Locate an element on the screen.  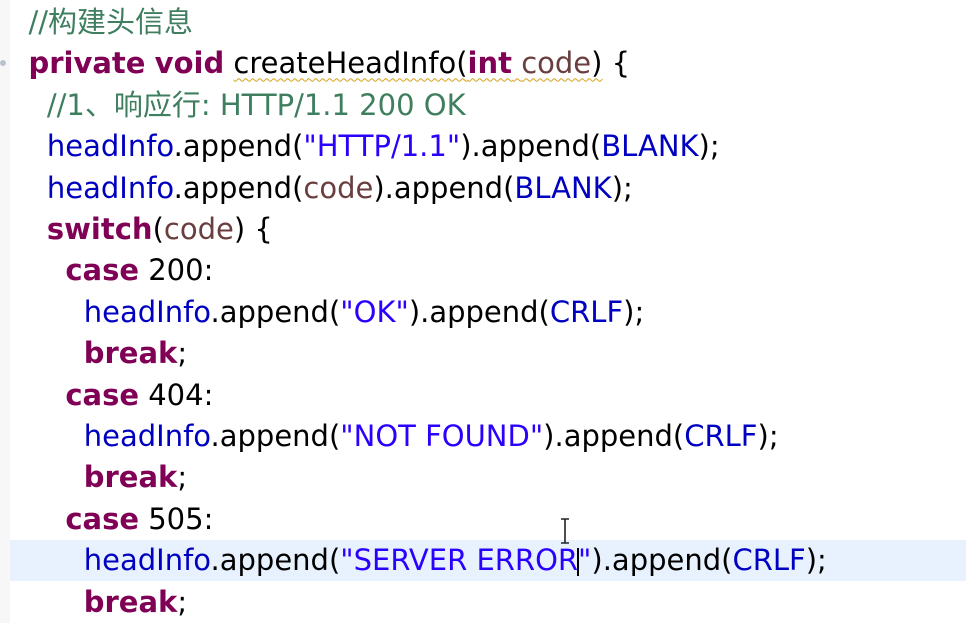
code-token: "SERVER ERROR is located at coordinates (459, 560).